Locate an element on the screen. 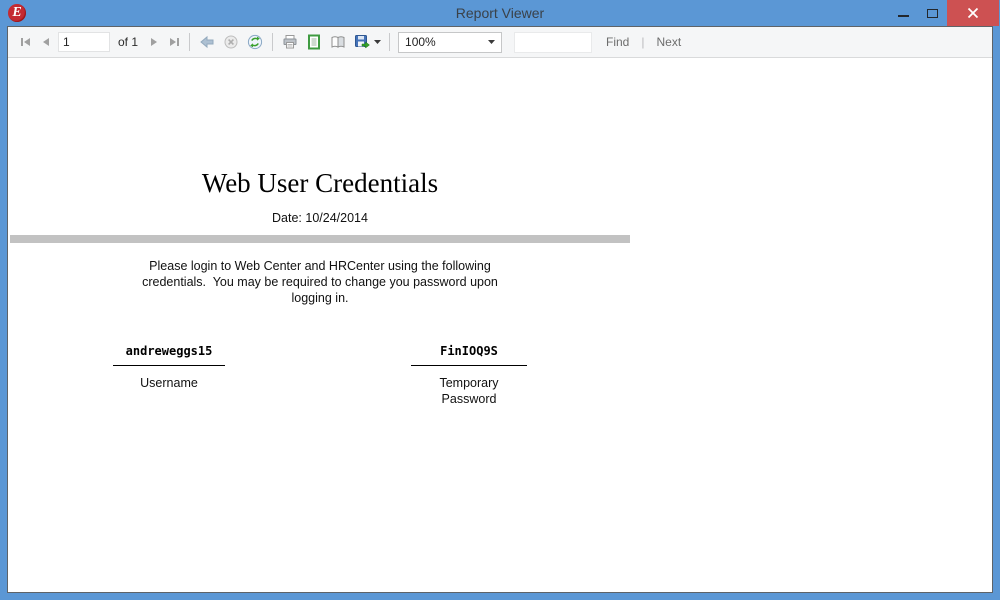 This screenshot has height=600, width=1000. titlebar: E Report Viewer is located at coordinates (500, 13).